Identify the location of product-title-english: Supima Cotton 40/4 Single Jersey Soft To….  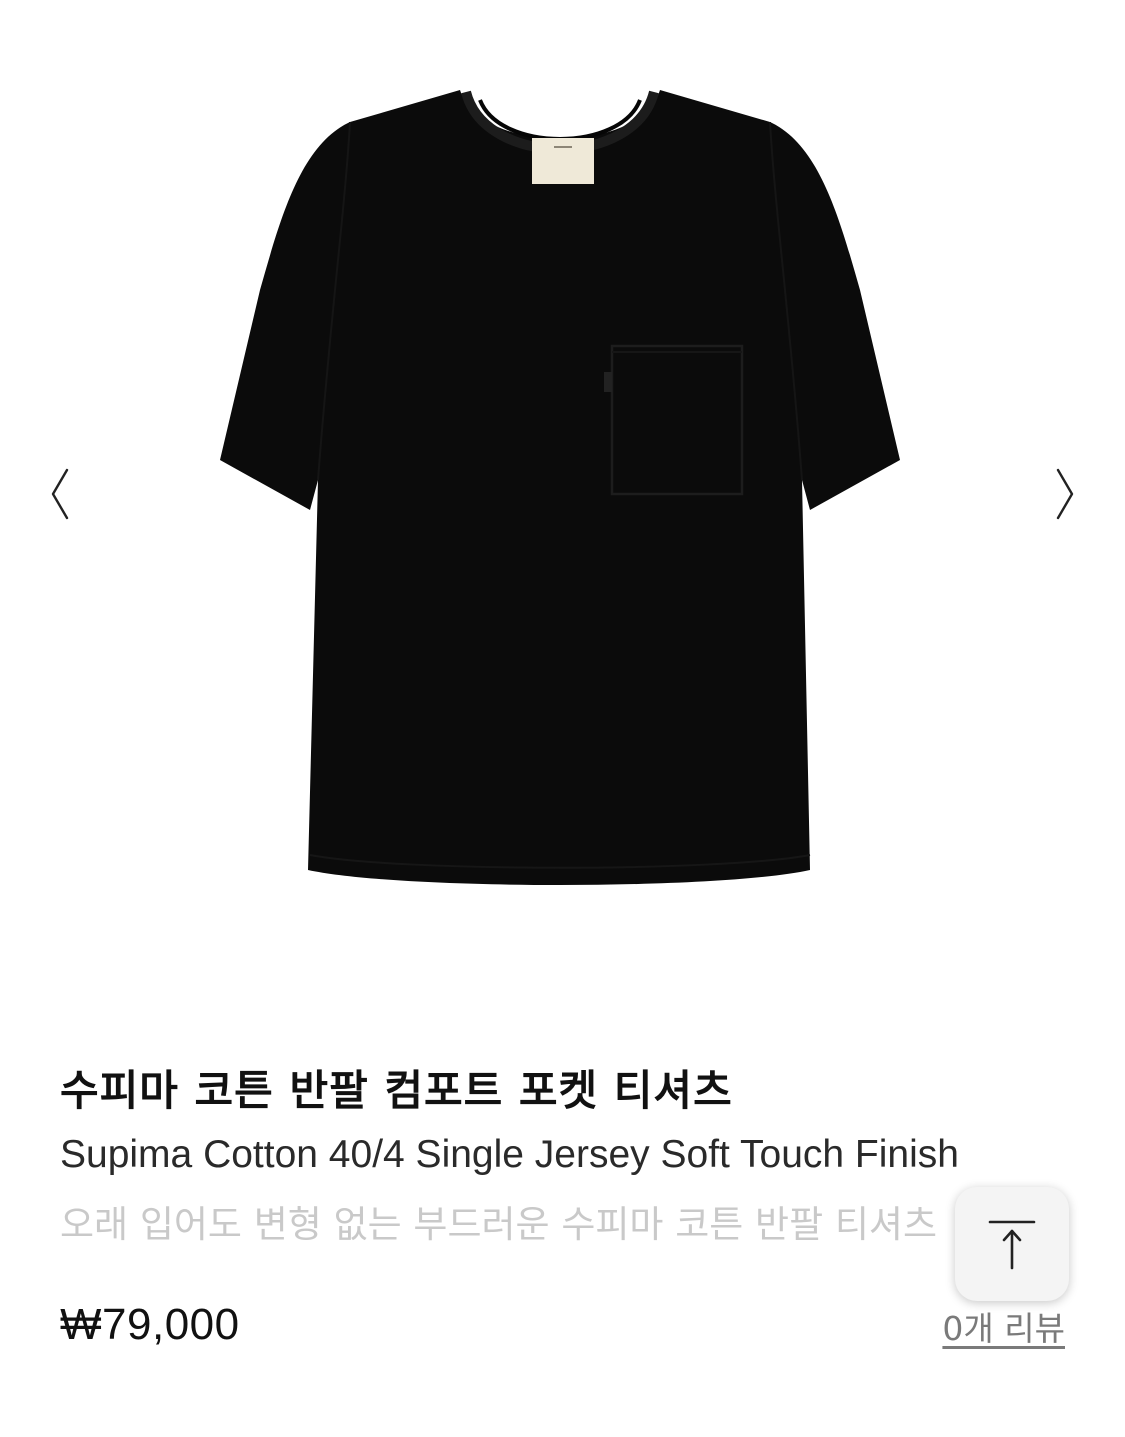
(509, 1154).